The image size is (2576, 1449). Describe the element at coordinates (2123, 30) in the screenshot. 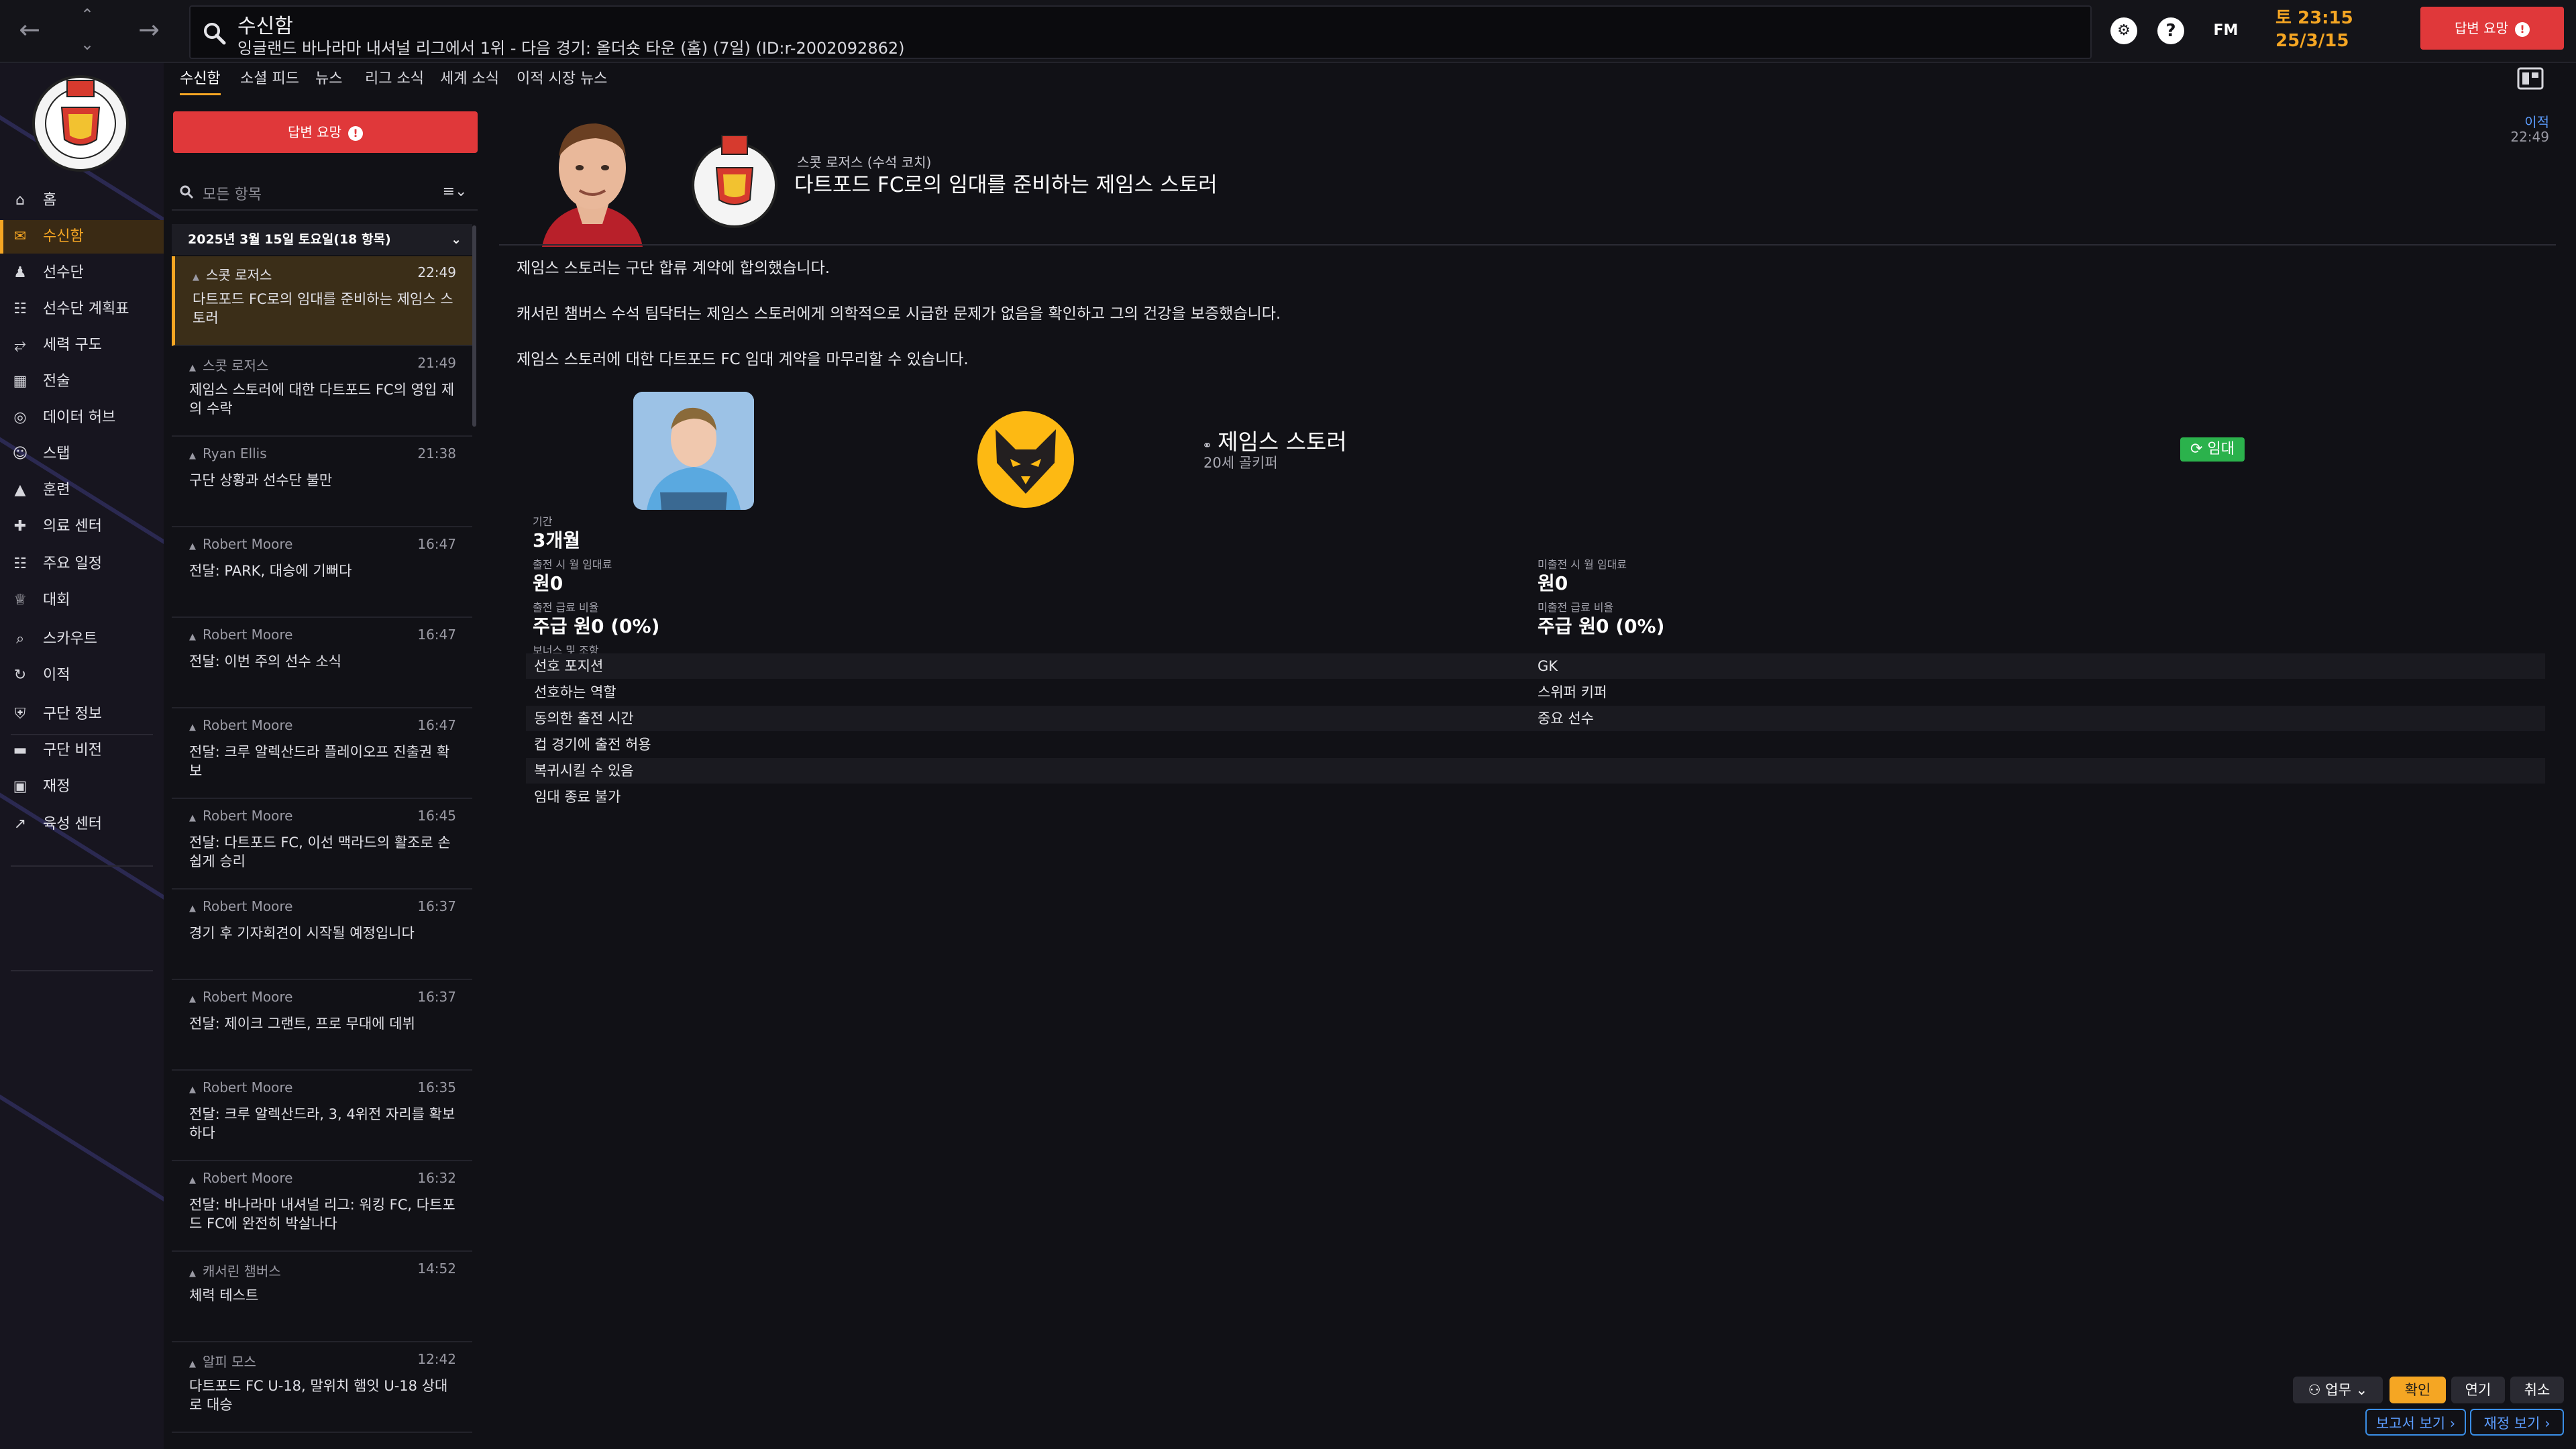

I see `bug-report-icon: ⚙` at that location.